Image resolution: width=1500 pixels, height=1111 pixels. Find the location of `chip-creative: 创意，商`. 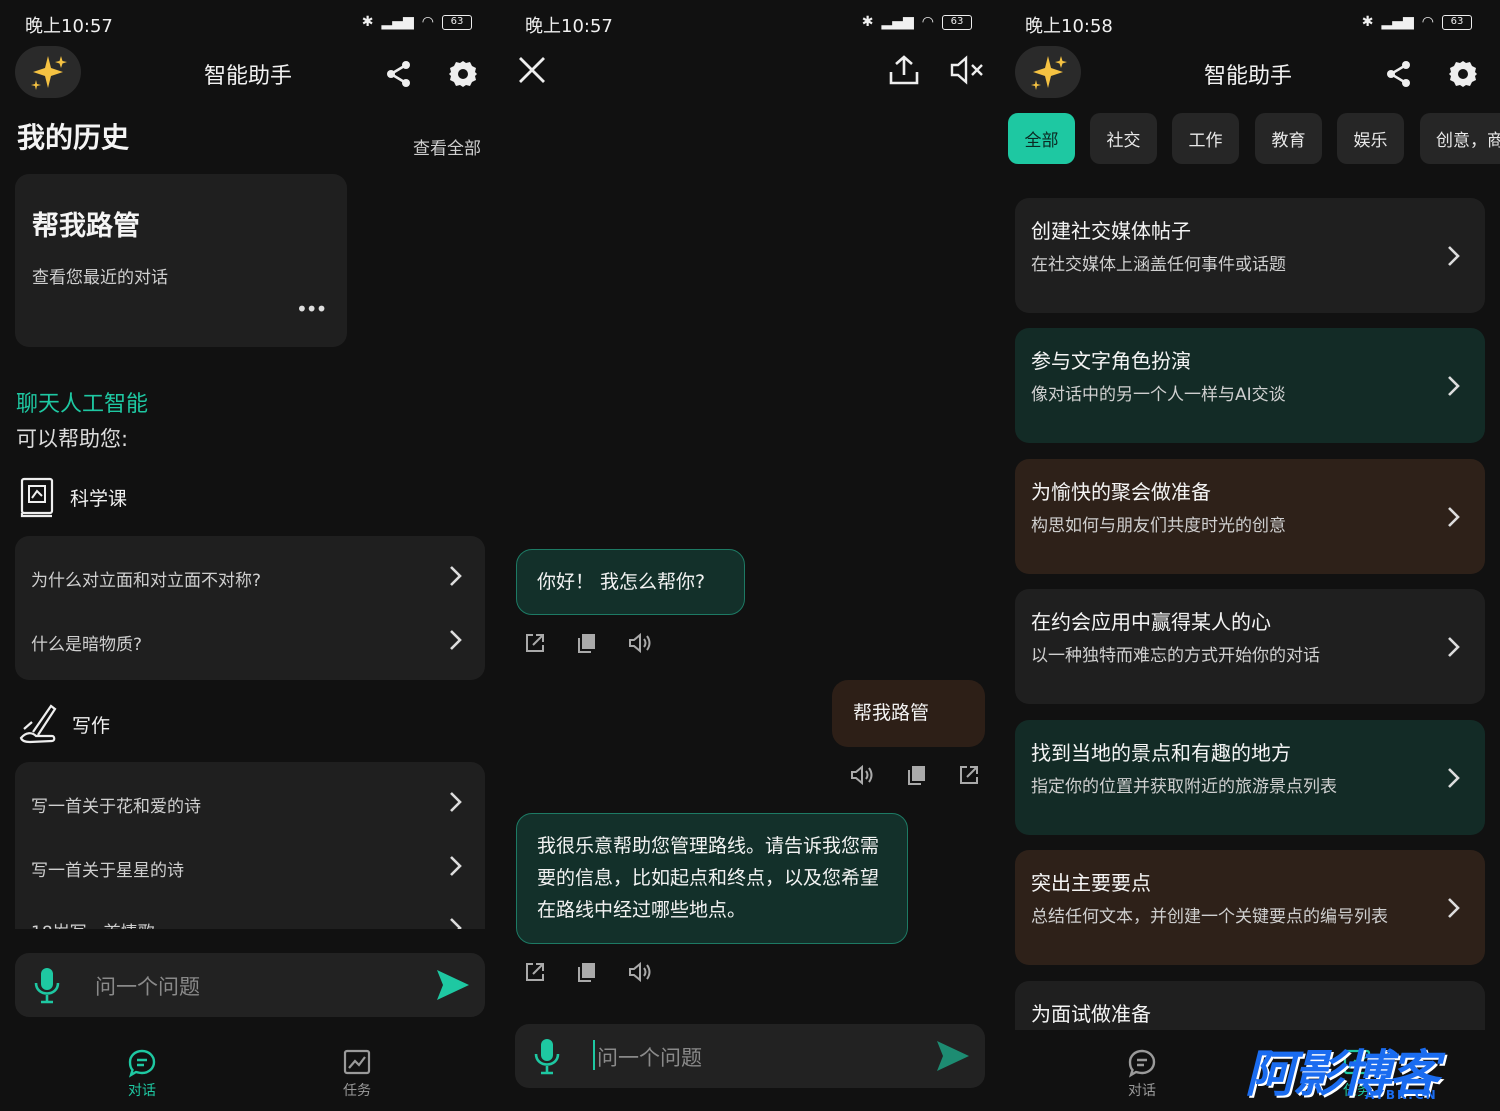

chip-creative: 创意，商 is located at coordinates (1460, 138).